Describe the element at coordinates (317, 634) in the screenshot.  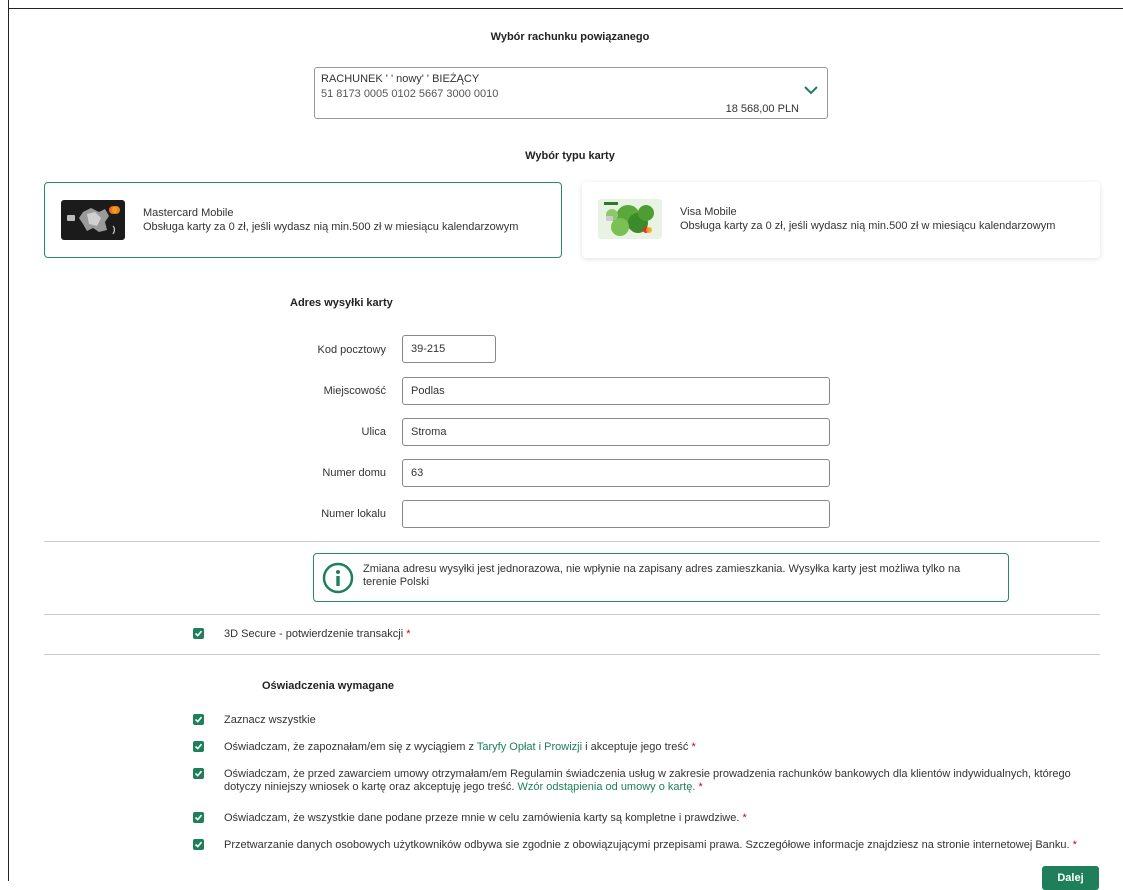
I see `3d-secure-label: 3D Secure - potwierdzenie transakcji *` at that location.